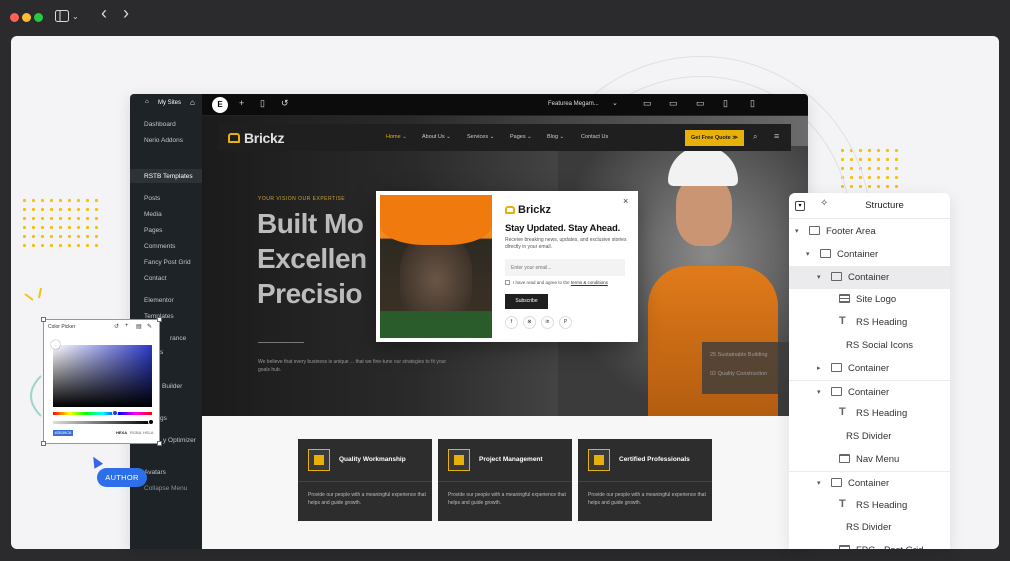 The height and width of the screenshot is (561, 1010). Describe the element at coordinates (725, 103) in the screenshot. I see `tablet-icon: ▯` at that location.